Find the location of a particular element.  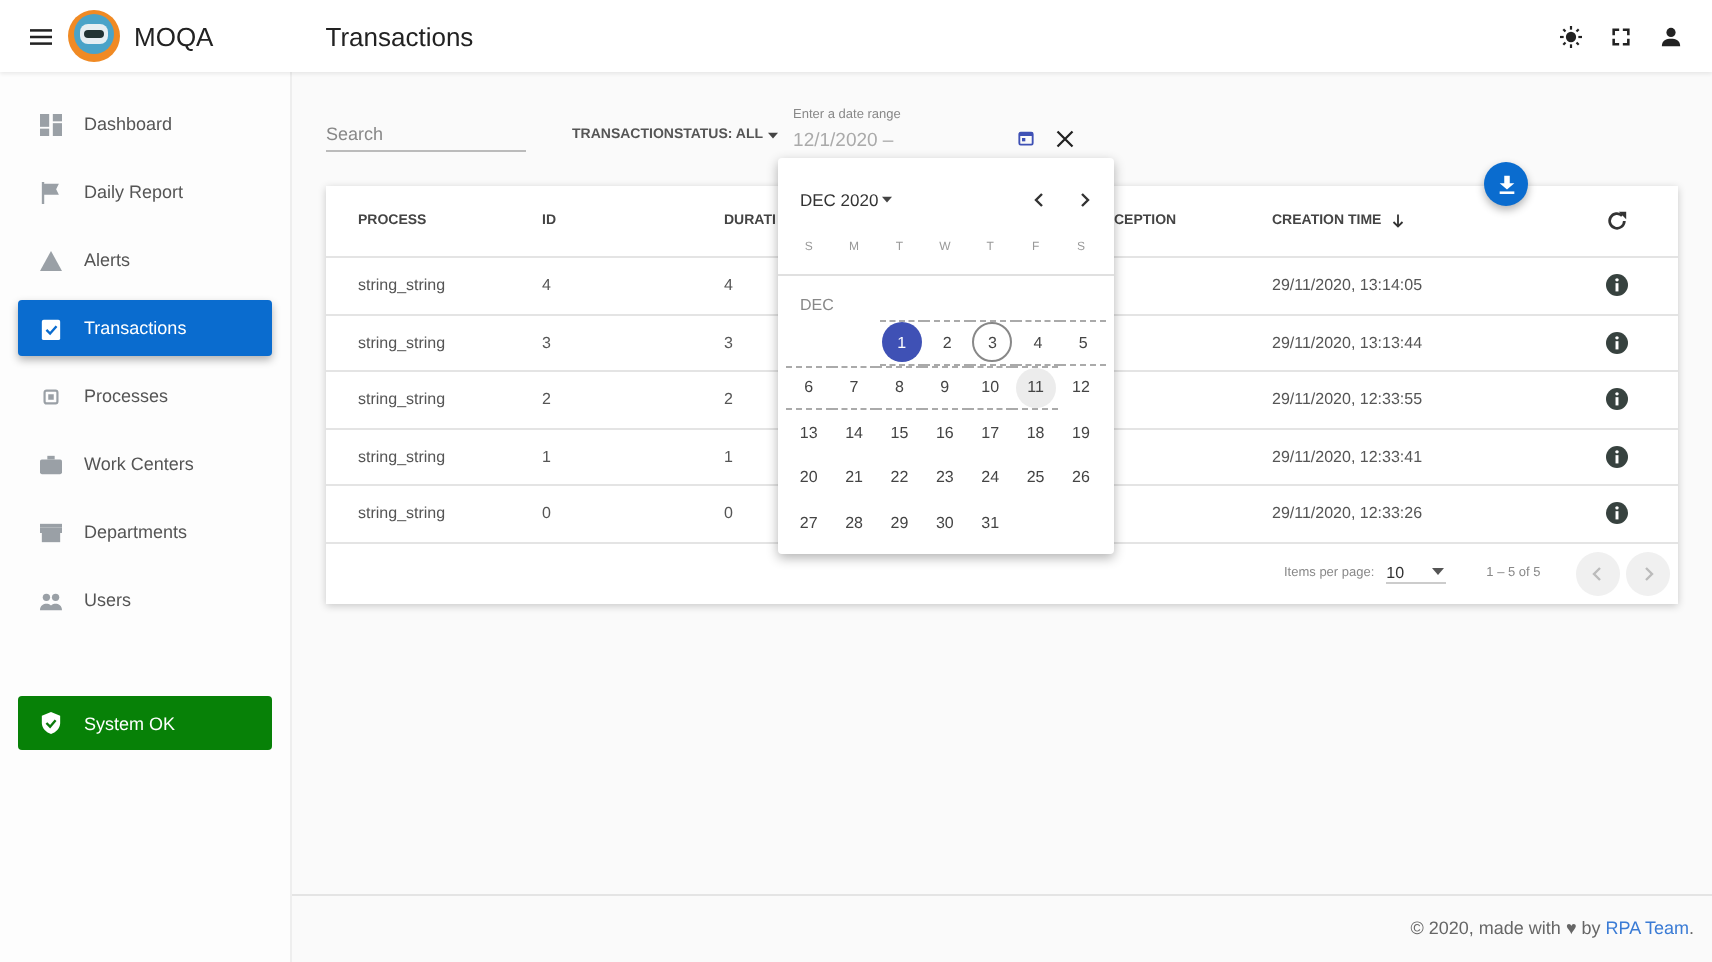

table-cell-text: 29/11/2020, 12:33:55 is located at coordinates (1348, 399).